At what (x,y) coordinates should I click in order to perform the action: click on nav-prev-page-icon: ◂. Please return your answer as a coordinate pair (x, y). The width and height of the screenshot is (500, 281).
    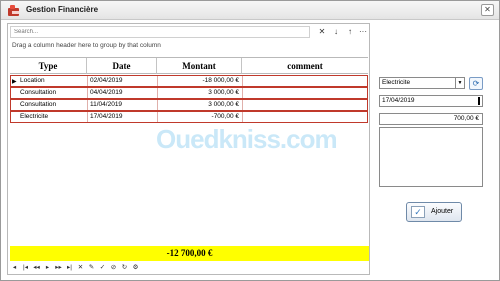
    Looking at the image, I should click on (14, 268).